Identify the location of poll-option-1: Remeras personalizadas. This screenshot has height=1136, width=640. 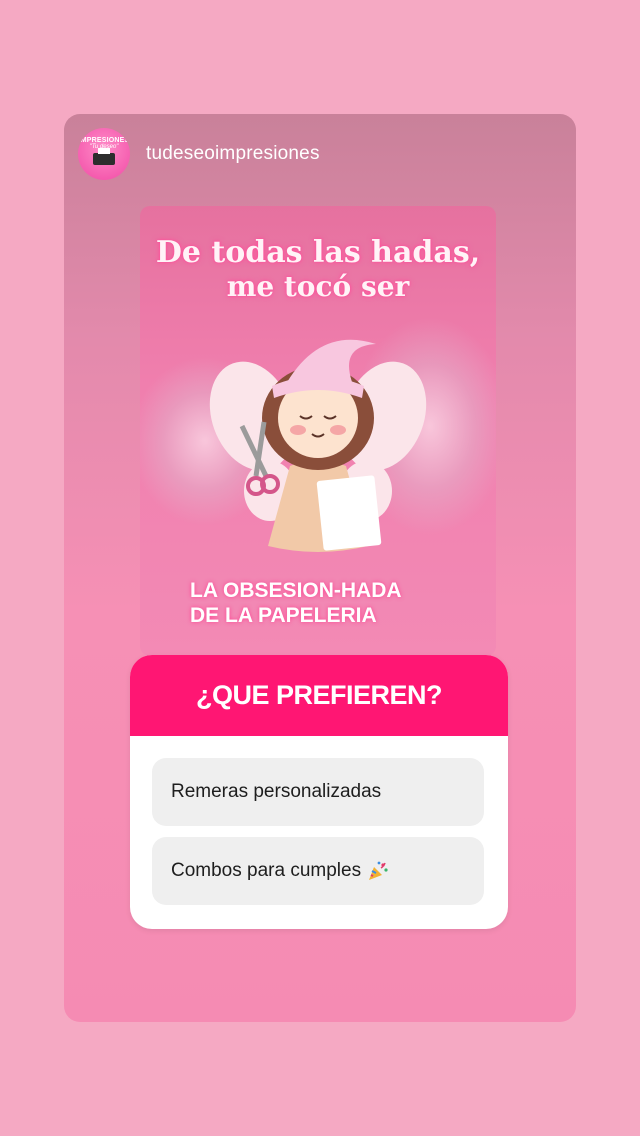
(318, 792).